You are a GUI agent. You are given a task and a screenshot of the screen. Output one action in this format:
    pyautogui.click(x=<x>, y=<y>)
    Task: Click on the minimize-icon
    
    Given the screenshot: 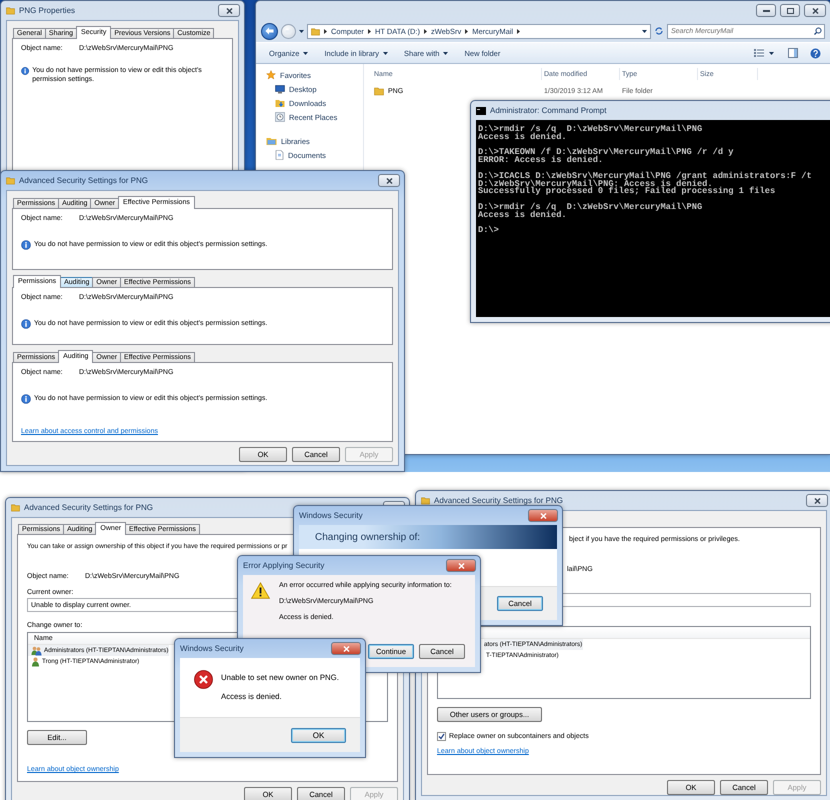 What is the action you would take?
    pyautogui.click(x=766, y=10)
    